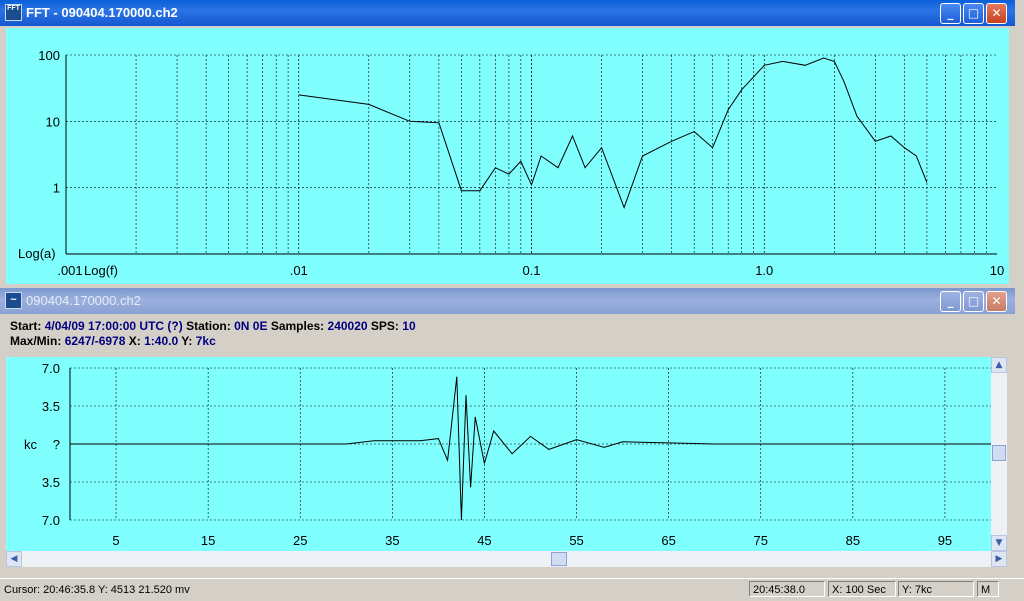 This screenshot has height=601, width=1024. What do you see at coordinates (988, 589) in the screenshot?
I see `status-mode: M` at bounding box center [988, 589].